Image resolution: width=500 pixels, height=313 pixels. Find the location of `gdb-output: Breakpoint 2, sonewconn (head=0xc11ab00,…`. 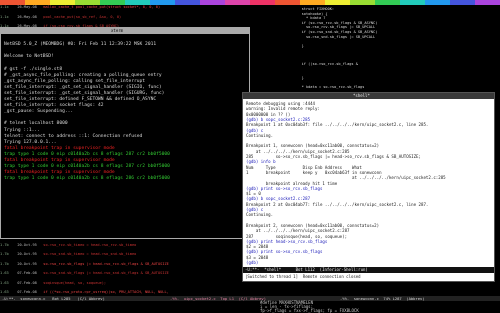

gdb-output: Breakpoint 2, sonewconn (head=0xc11ab00,… is located at coordinates (313, 225).